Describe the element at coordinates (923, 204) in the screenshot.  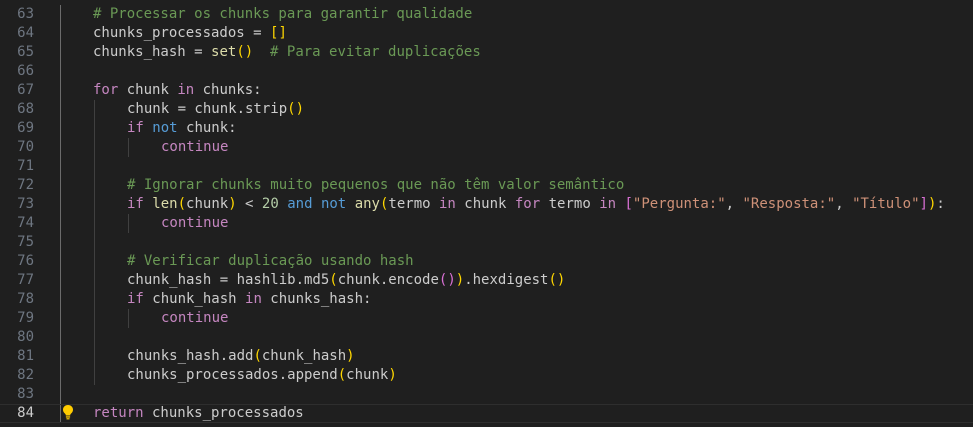
I see `code-token: ]` at that location.